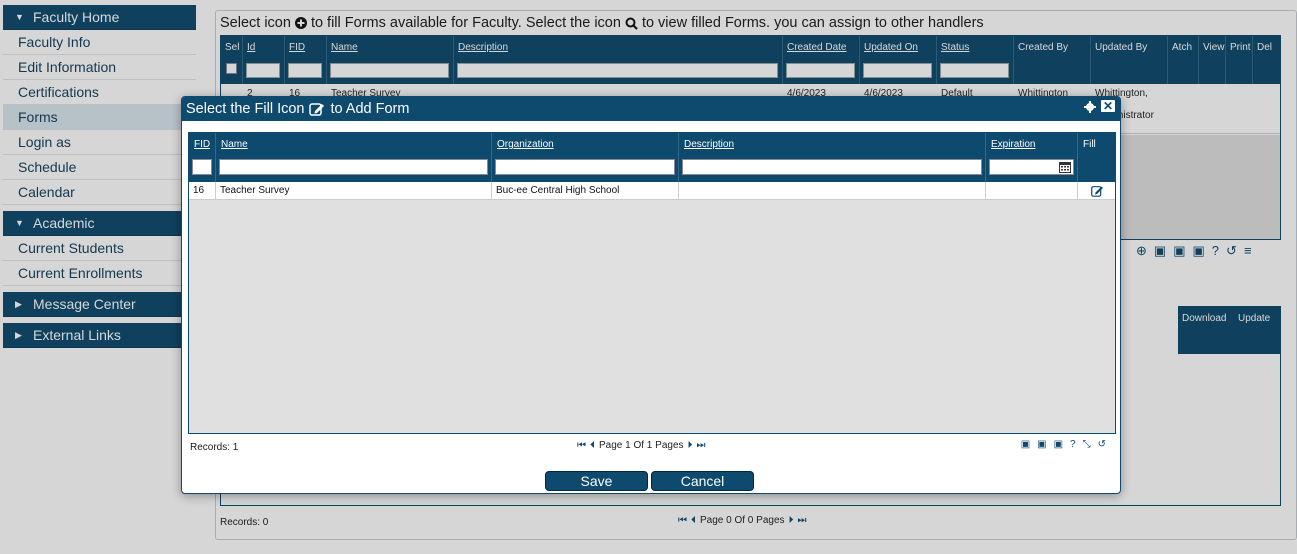  I want to click on col-label: Expiration, so click(1013, 144).